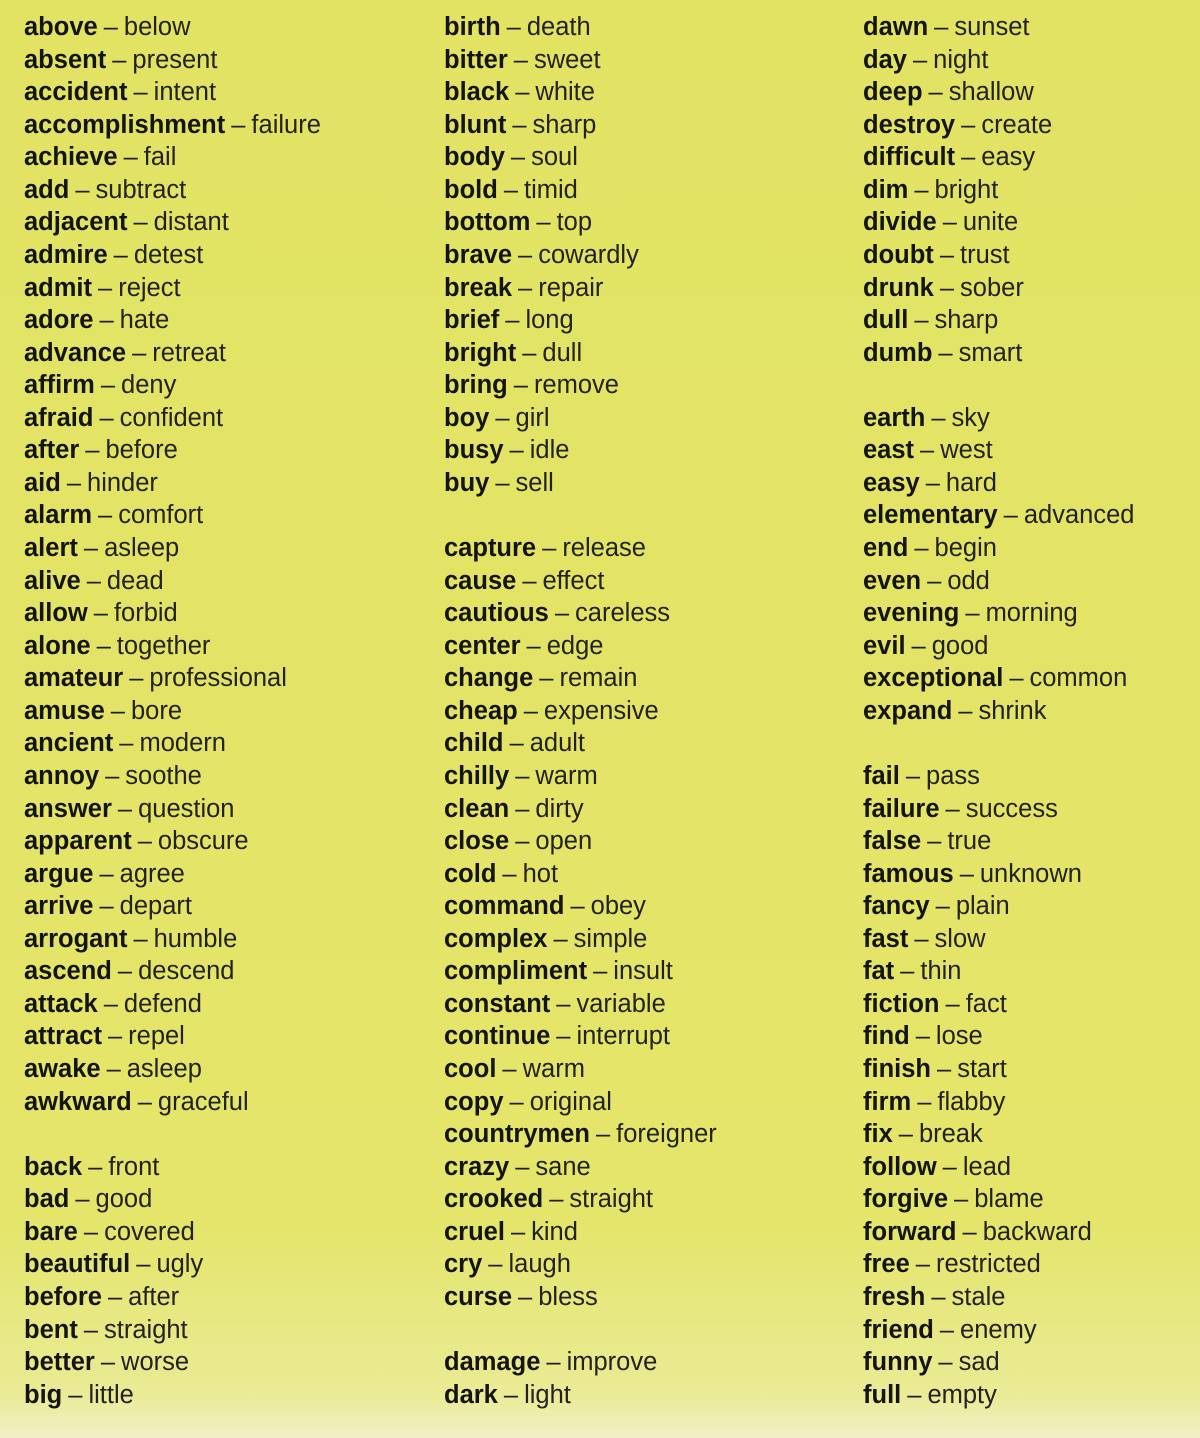  Describe the element at coordinates (887, 1101) in the screenshot. I see `word: firm` at that location.